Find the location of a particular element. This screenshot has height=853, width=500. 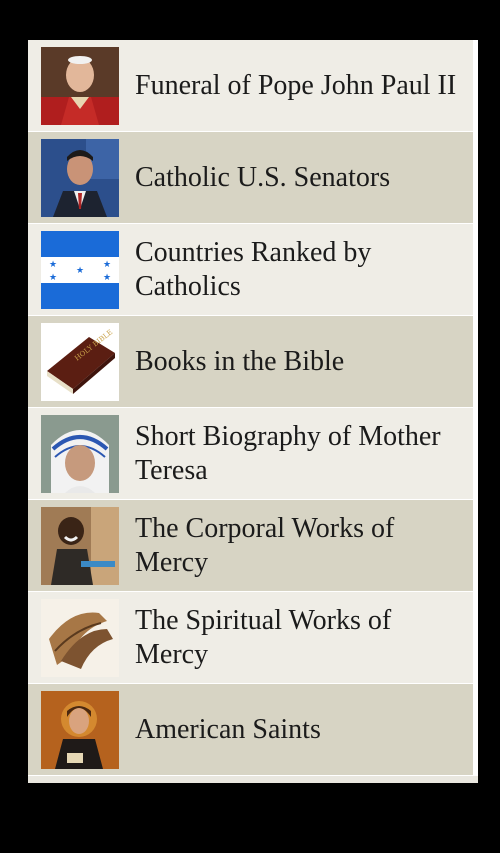

list-item: The Spiritual Works of Mercy is located at coordinates (253, 638).